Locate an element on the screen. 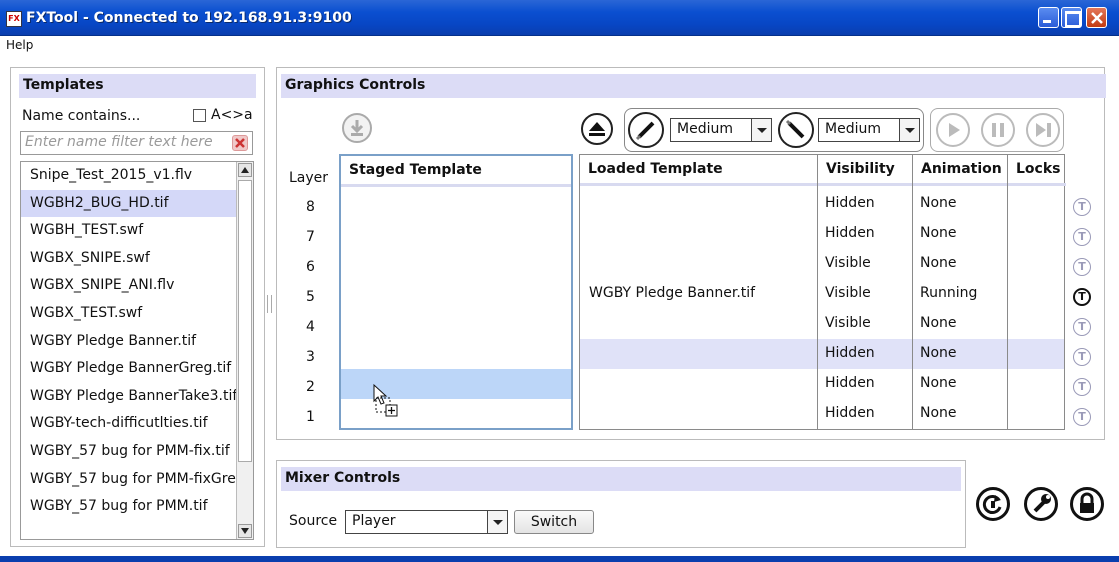 This screenshot has width=1119, height=562. step-forward-icon is located at coordinates (1043, 130).